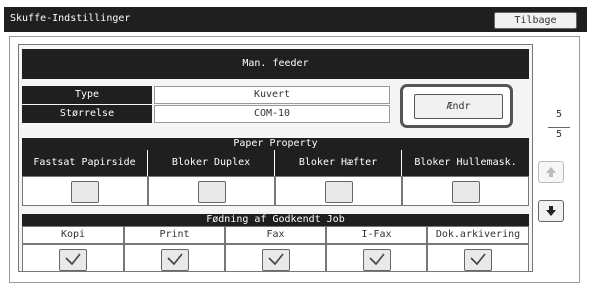 The height and width of the screenshot is (288, 589). Describe the element at coordinates (211, 163) in the screenshot. I see `col-bloker-duplex: Bloker Duplex` at that location.